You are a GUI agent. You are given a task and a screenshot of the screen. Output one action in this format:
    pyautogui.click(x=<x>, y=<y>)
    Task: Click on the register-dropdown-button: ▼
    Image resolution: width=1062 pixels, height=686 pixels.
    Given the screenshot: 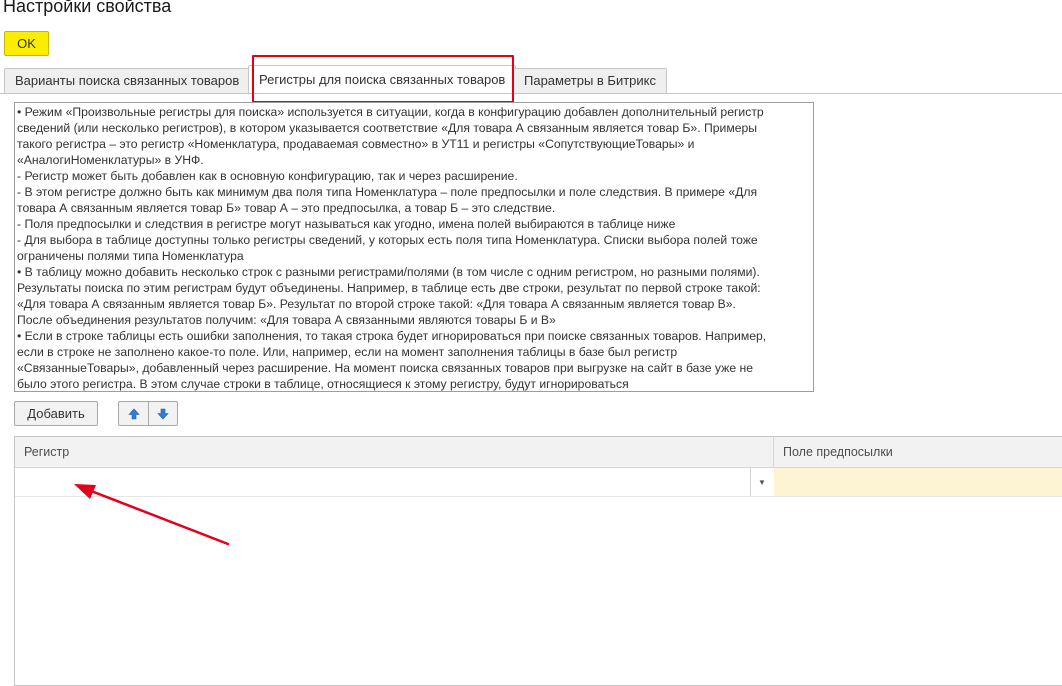 What is the action you would take?
    pyautogui.click(x=761, y=482)
    